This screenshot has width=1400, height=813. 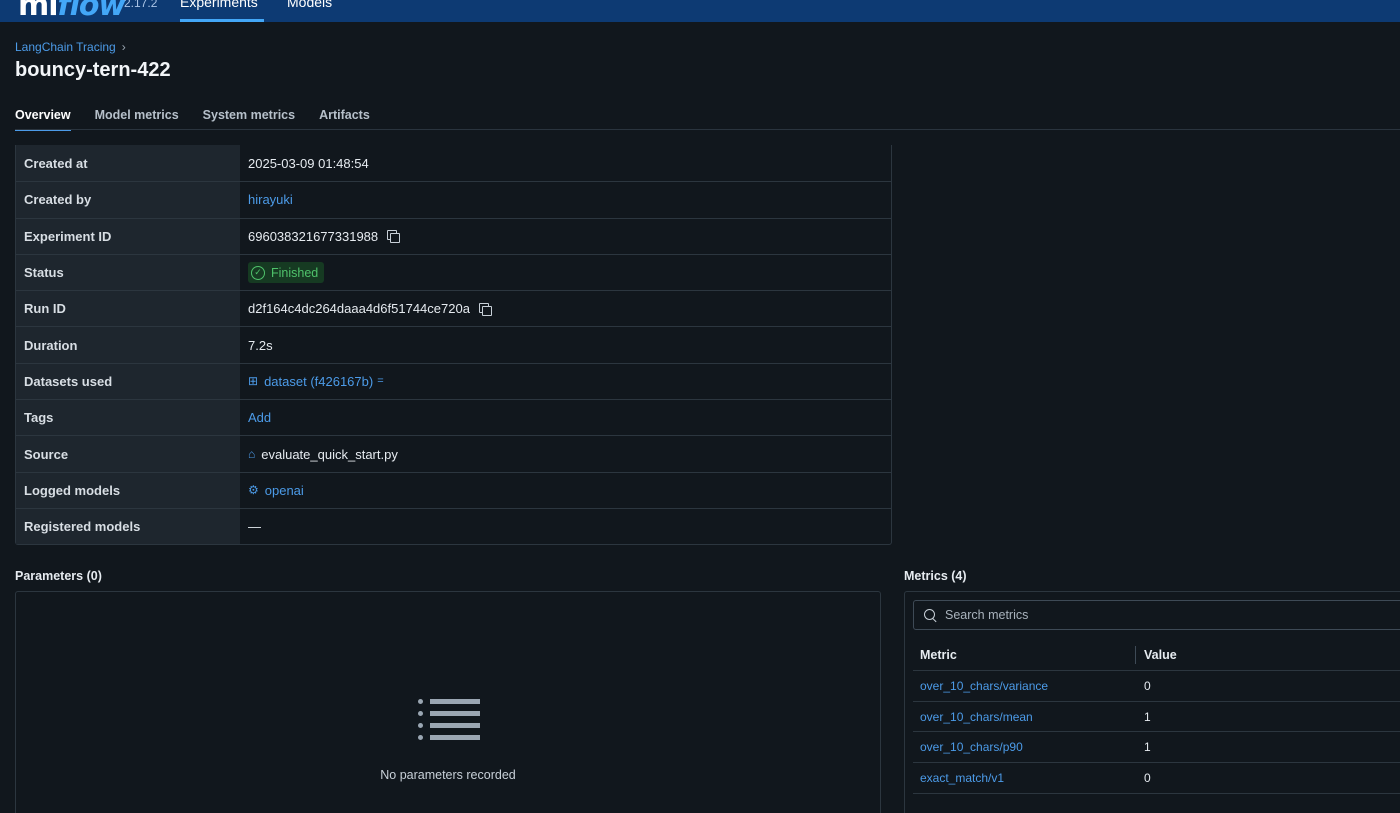 What do you see at coordinates (935, 576) in the screenshot?
I see `metrics-title: Metrics (4)` at bounding box center [935, 576].